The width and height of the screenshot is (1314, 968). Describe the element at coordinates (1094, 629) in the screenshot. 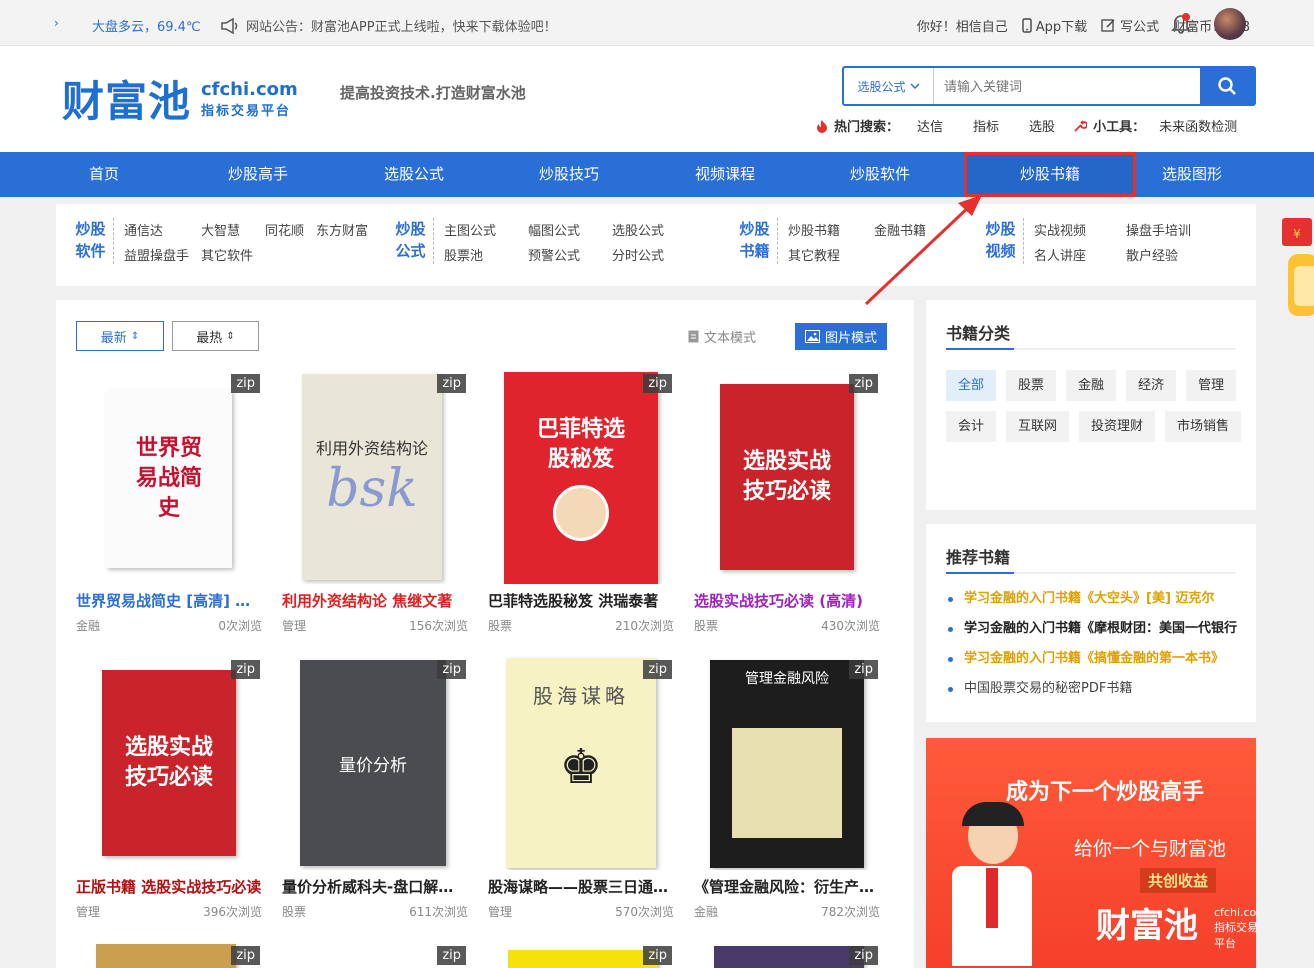

I see `recommended-item: 学习金融的入门书籍《摩根财团：美国一代银行` at that location.